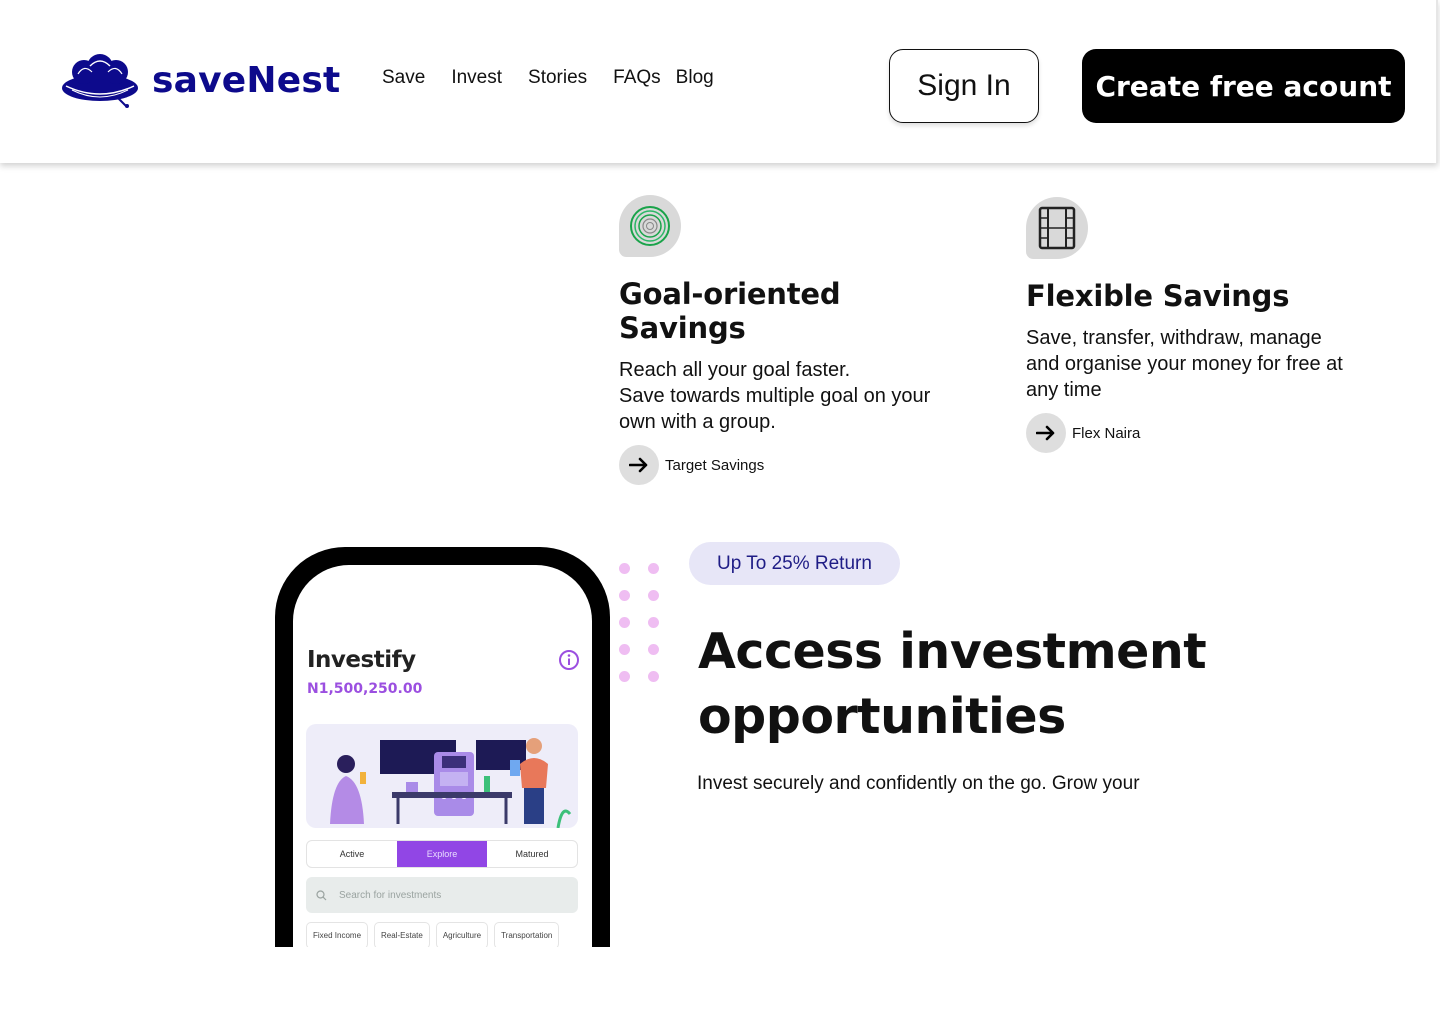  Describe the element at coordinates (794, 563) in the screenshot. I see `return-badge: Up To 25% Return` at that location.